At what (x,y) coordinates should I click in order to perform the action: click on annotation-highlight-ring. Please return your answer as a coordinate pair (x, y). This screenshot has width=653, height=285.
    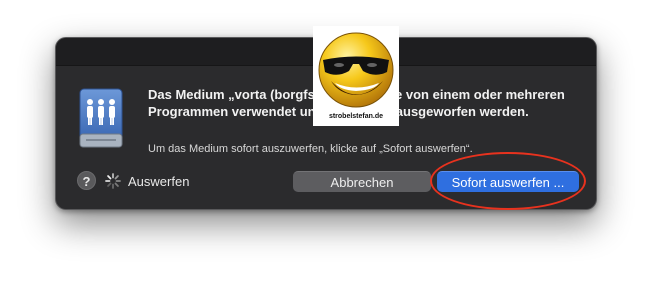
    Looking at the image, I should click on (508, 181).